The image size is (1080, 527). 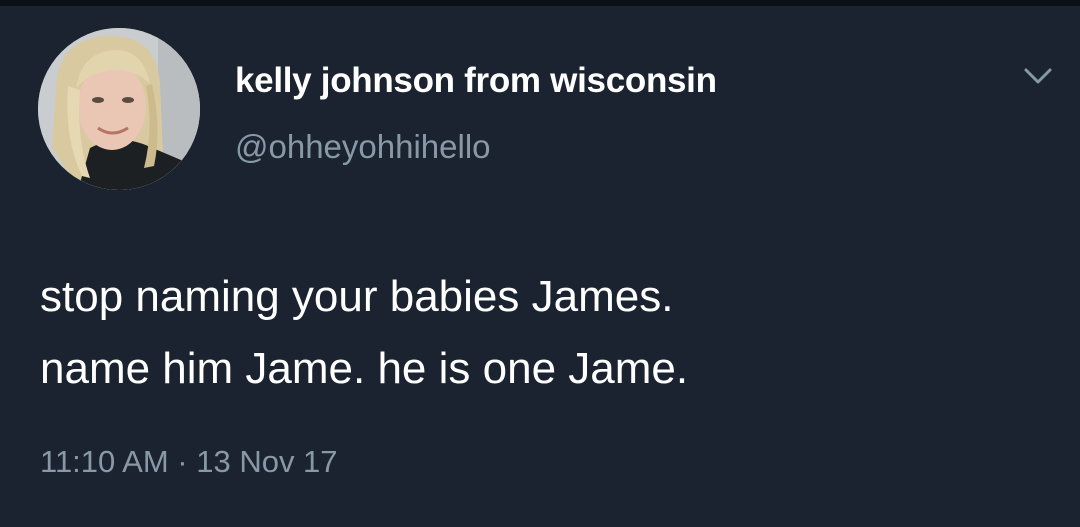 What do you see at coordinates (357, 296) in the screenshot?
I see `tweet-text-line: stop naming your babies James.` at bounding box center [357, 296].